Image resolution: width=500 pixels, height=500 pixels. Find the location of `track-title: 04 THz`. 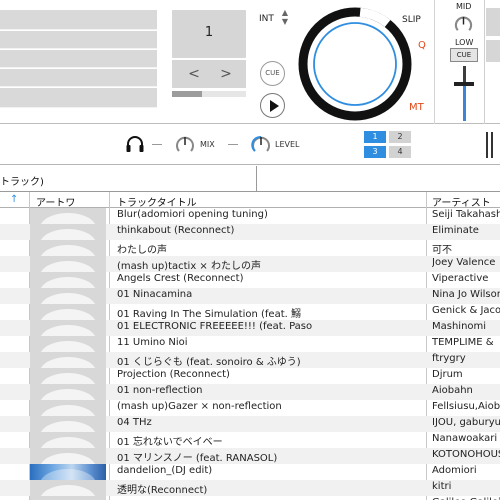

track-title: 04 THz is located at coordinates (134, 422).